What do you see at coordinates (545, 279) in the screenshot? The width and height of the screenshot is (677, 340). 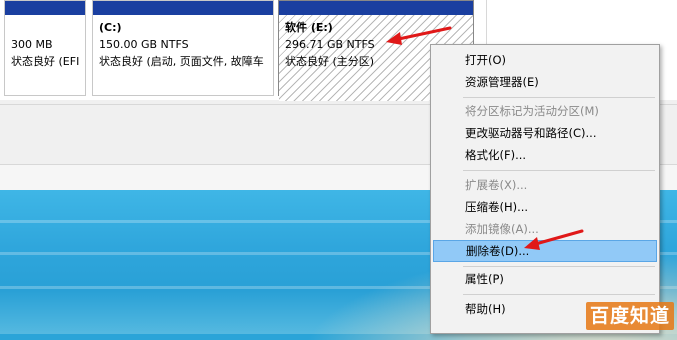 I see `menu-item-properties: 属性(P)` at bounding box center [545, 279].